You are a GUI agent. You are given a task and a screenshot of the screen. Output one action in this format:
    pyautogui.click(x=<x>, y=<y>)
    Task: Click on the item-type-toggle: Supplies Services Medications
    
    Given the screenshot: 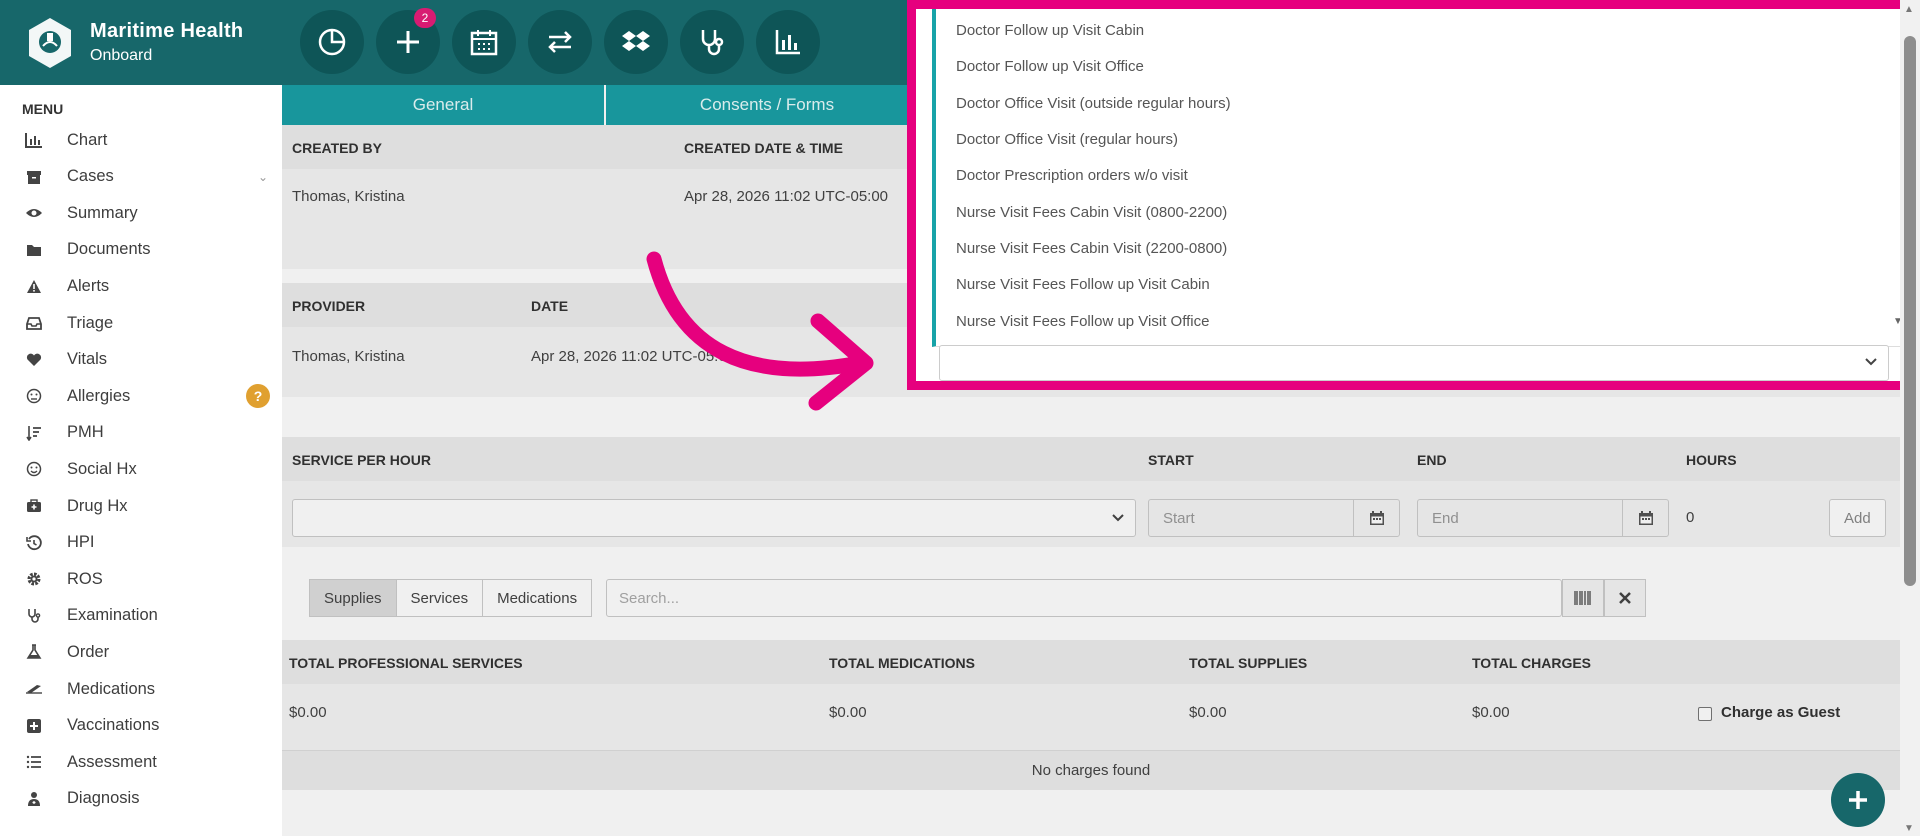 What is the action you would take?
    pyautogui.click(x=451, y=598)
    